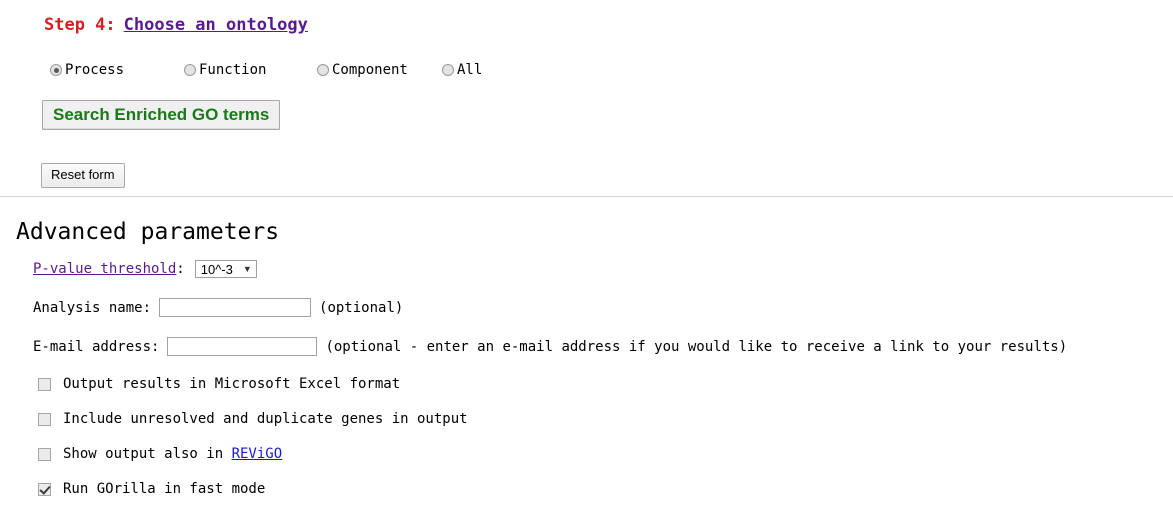 This screenshot has height=505, width=1173. Describe the element at coordinates (242, 346) in the screenshot. I see `email-address-input` at that location.